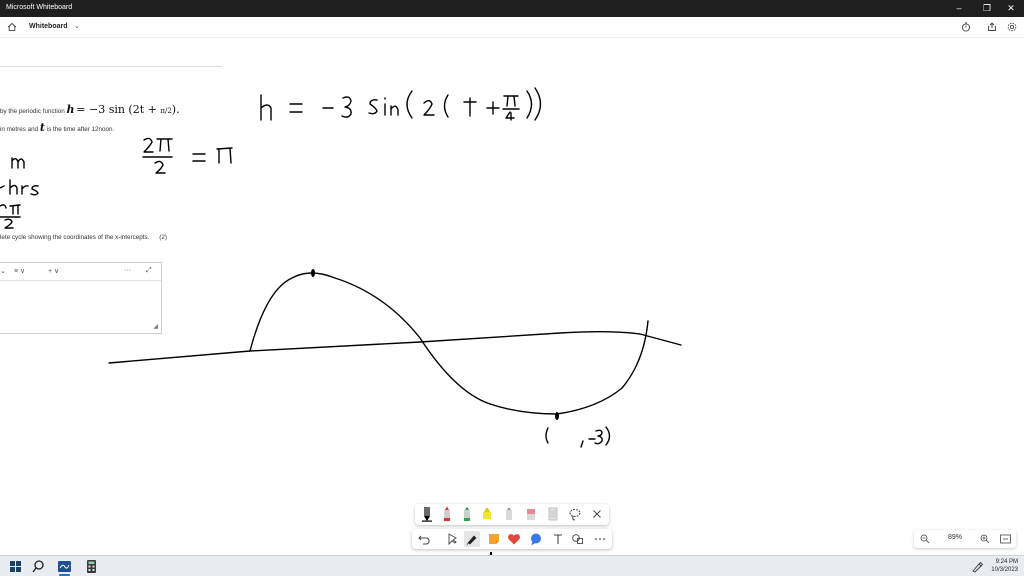  What do you see at coordinates (91, 566) in the screenshot?
I see `calculator-app-icon` at bounding box center [91, 566].